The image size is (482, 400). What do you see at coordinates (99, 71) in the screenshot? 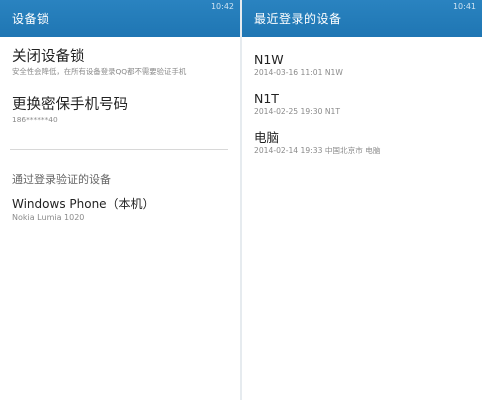
I see `disable-device-lock-description: 安全性会降低，在所有设备登录QQ都不需要验证手机` at bounding box center [99, 71].